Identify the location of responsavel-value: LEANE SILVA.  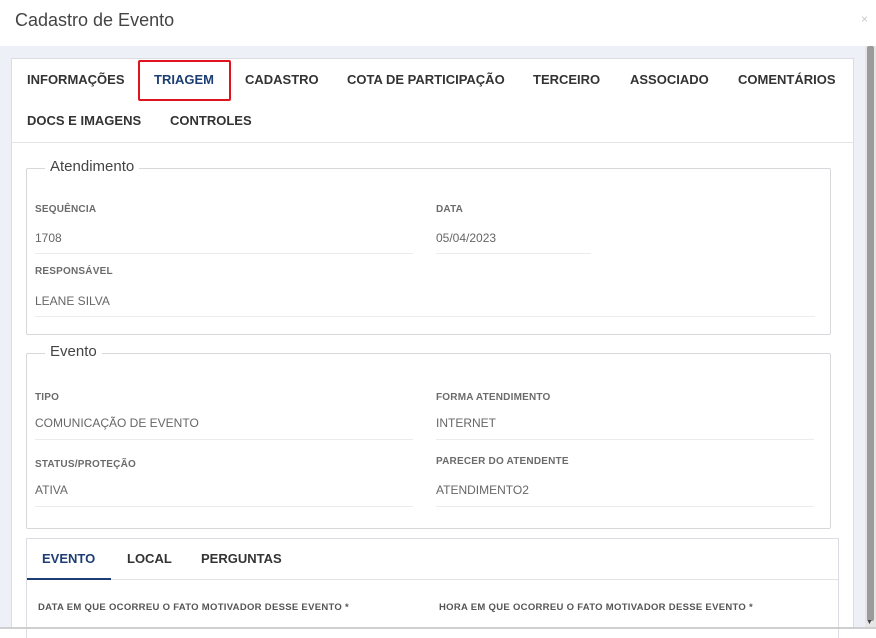
(72, 301).